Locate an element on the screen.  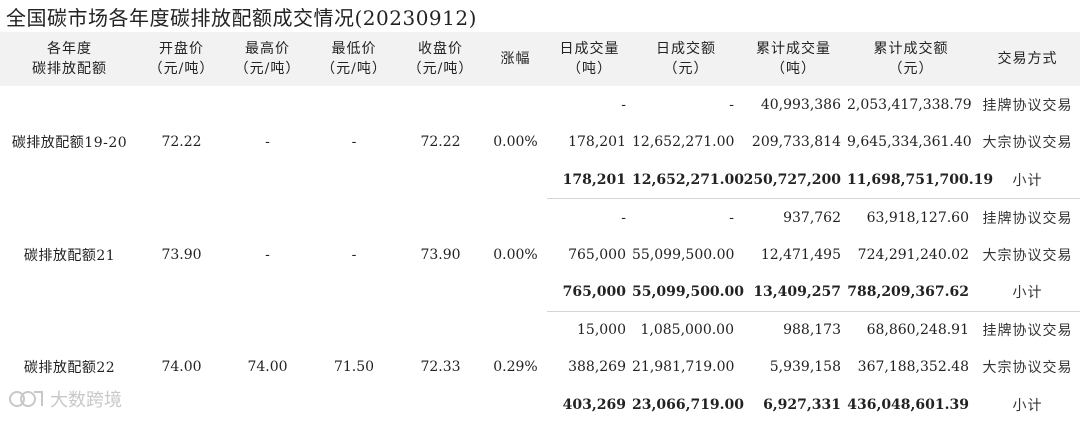
cumulative-volume: 988,173 is located at coordinates (812, 330).